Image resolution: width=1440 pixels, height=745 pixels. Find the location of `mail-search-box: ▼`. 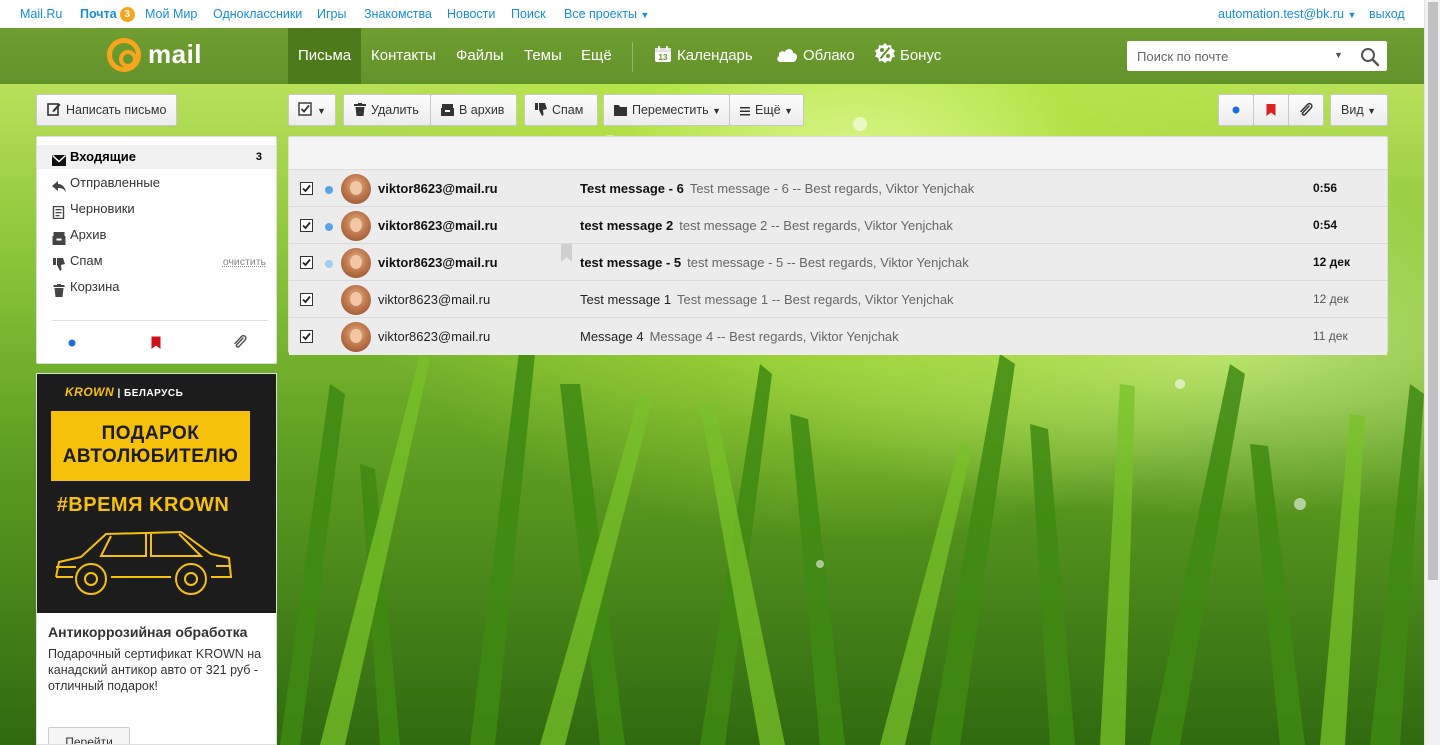

mail-search-box: ▼ is located at coordinates (1257, 56).